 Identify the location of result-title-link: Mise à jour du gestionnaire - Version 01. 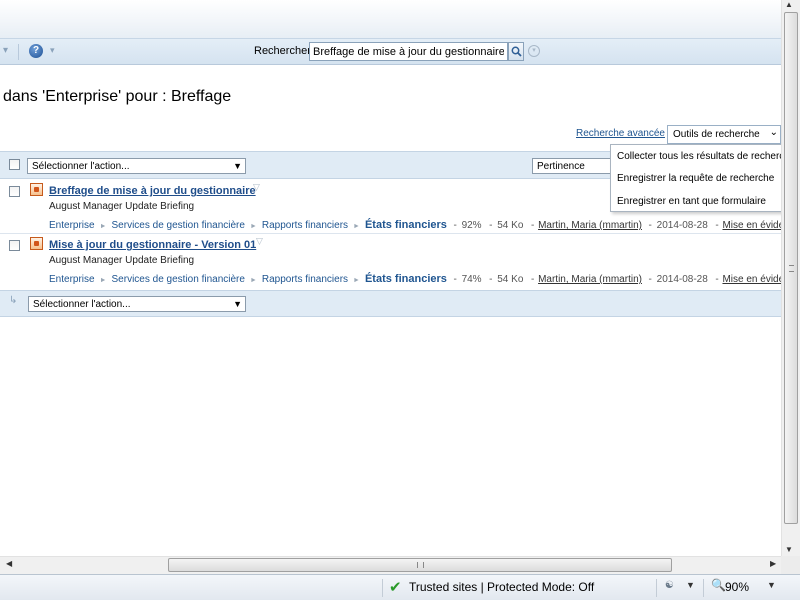
(152, 245).